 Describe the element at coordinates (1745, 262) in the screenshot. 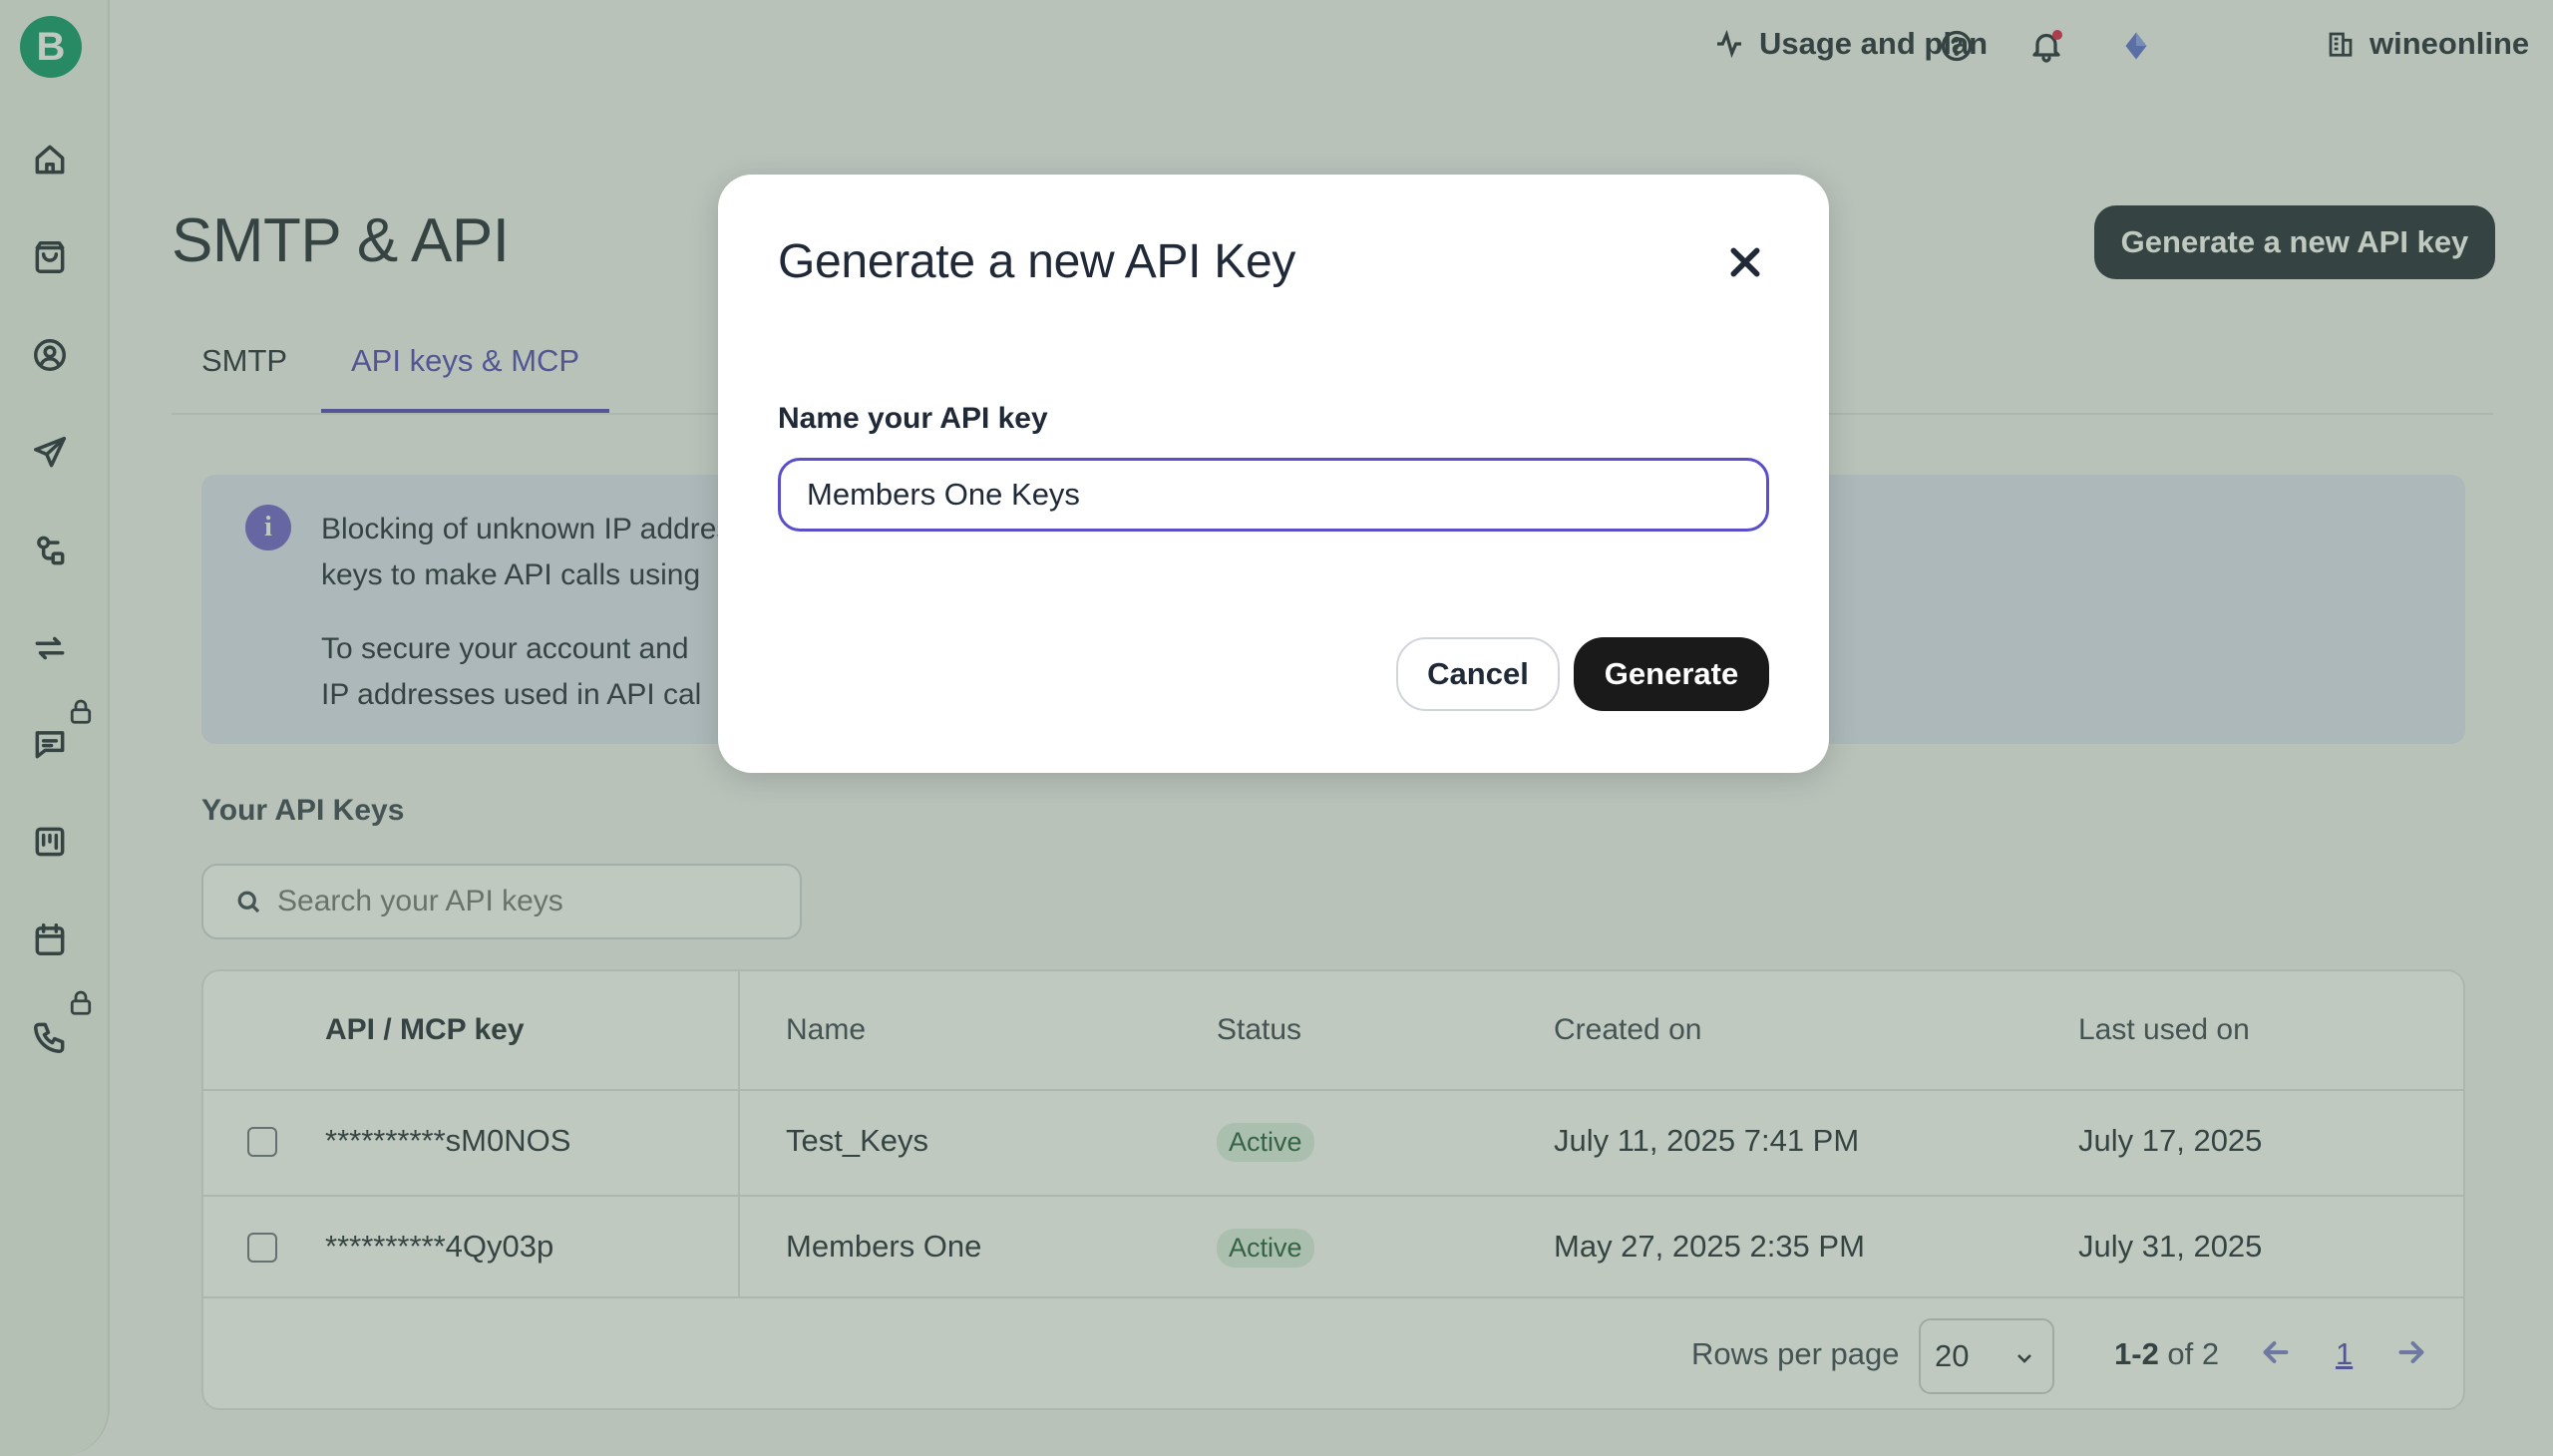

I see `close-icon` at that location.